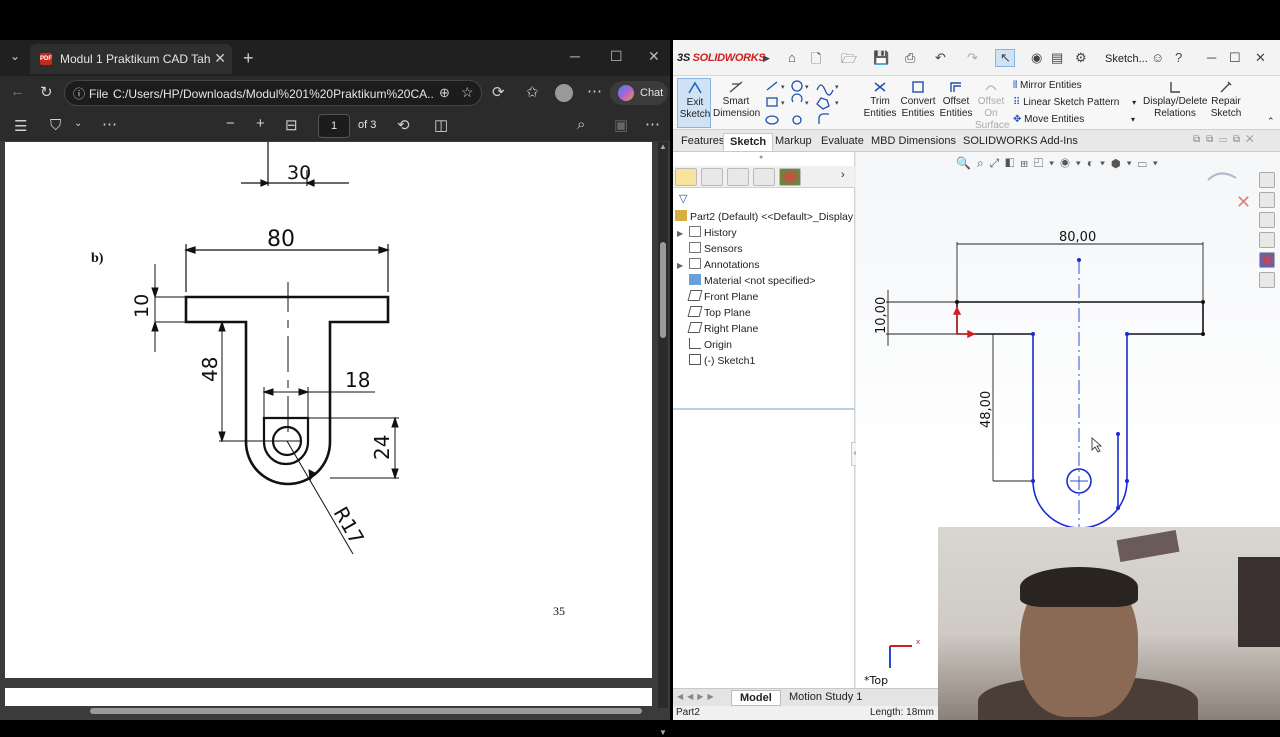 This screenshot has height=737, width=1280. Describe the element at coordinates (131, 59) in the screenshot. I see `browser-tab-pdf: PDF Modul 1 Praktikum CAD Tahun 20 ✕` at that location.